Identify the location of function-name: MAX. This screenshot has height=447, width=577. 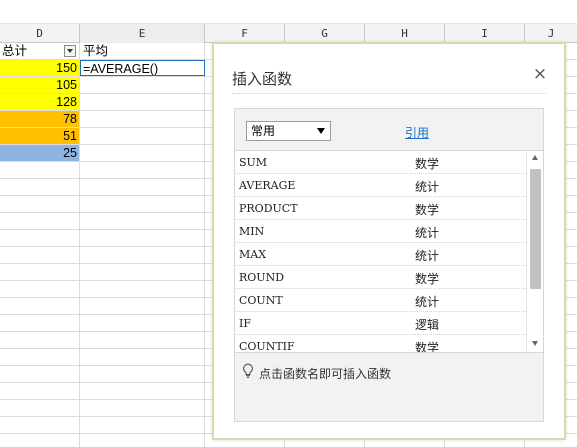
(253, 254).